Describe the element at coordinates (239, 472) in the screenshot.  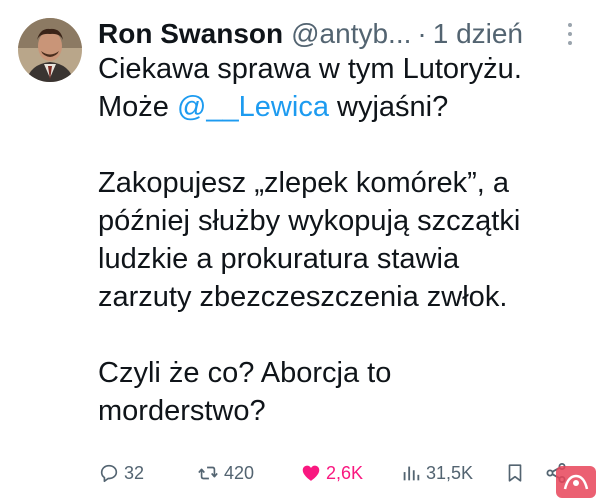
I see `repost-count: 420` at that location.